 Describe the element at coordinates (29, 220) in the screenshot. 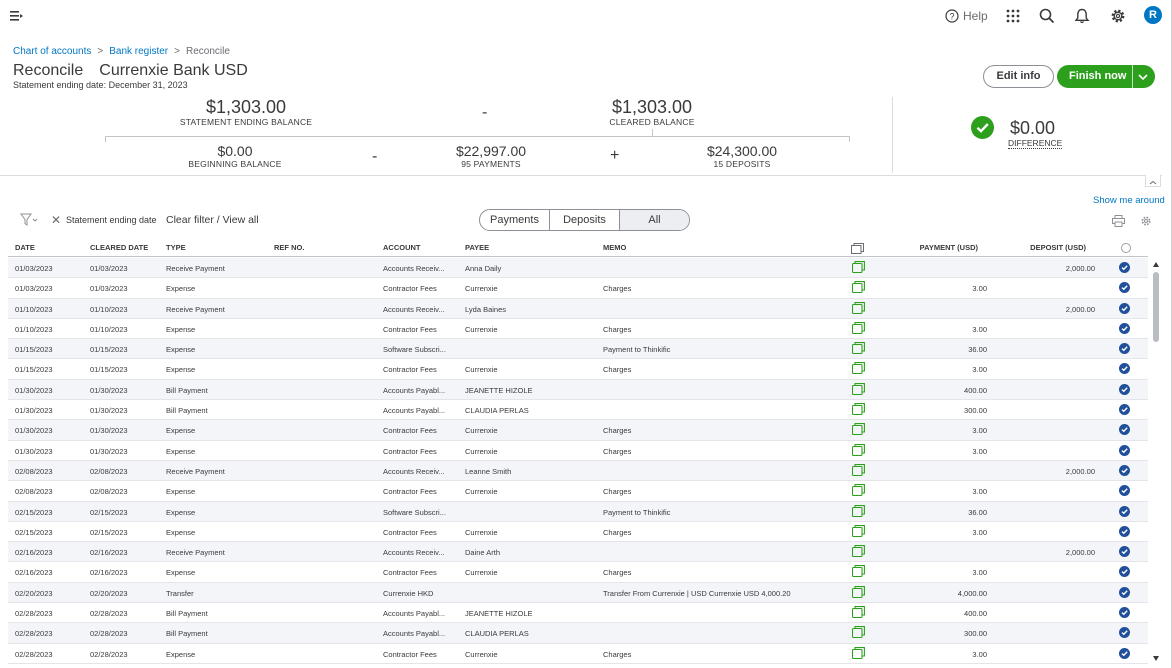

I see `filter-icon` at that location.